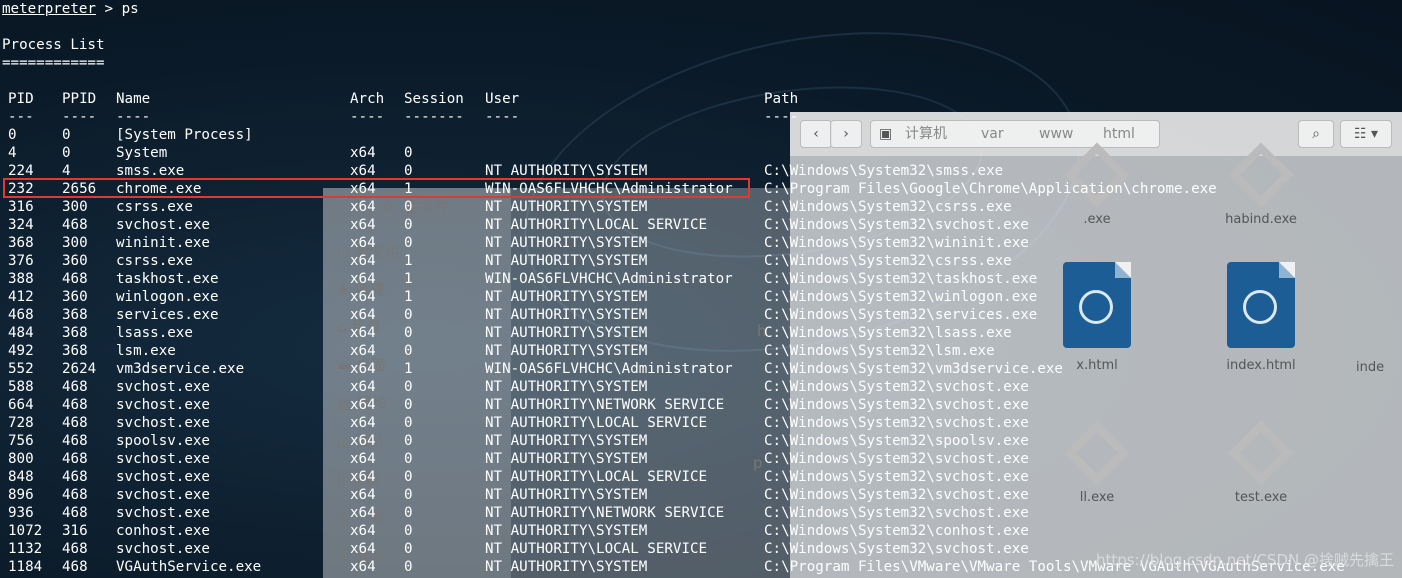 This screenshot has width=1402, height=578. What do you see at coordinates (781, 99) in the screenshot?
I see `cell-path: Path` at bounding box center [781, 99].